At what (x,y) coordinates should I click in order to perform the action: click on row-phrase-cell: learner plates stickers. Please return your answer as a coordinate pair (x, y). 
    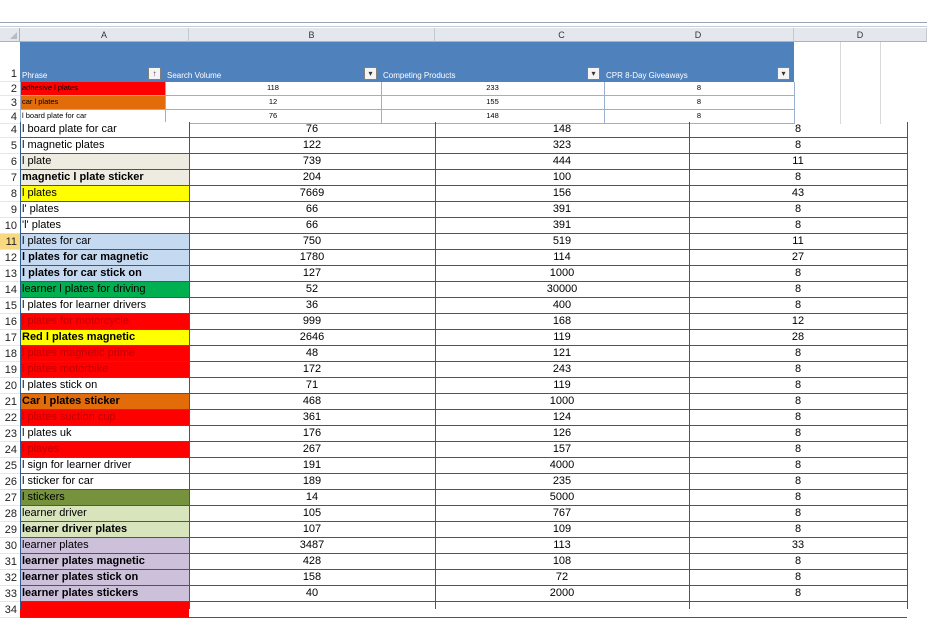
    Looking at the image, I should click on (104, 594).